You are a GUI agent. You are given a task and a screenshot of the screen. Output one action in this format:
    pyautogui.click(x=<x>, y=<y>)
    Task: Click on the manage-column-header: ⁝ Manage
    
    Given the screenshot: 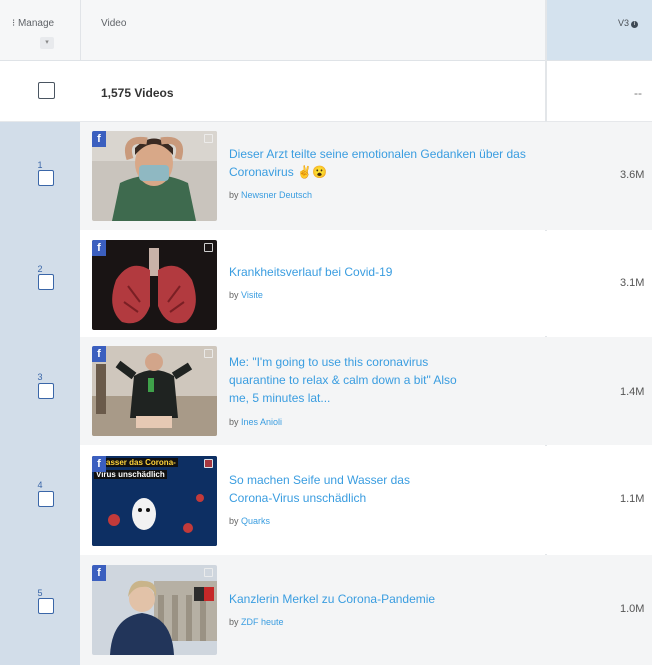 What is the action you would take?
    pyautogui.click(x=33, y=23)
    